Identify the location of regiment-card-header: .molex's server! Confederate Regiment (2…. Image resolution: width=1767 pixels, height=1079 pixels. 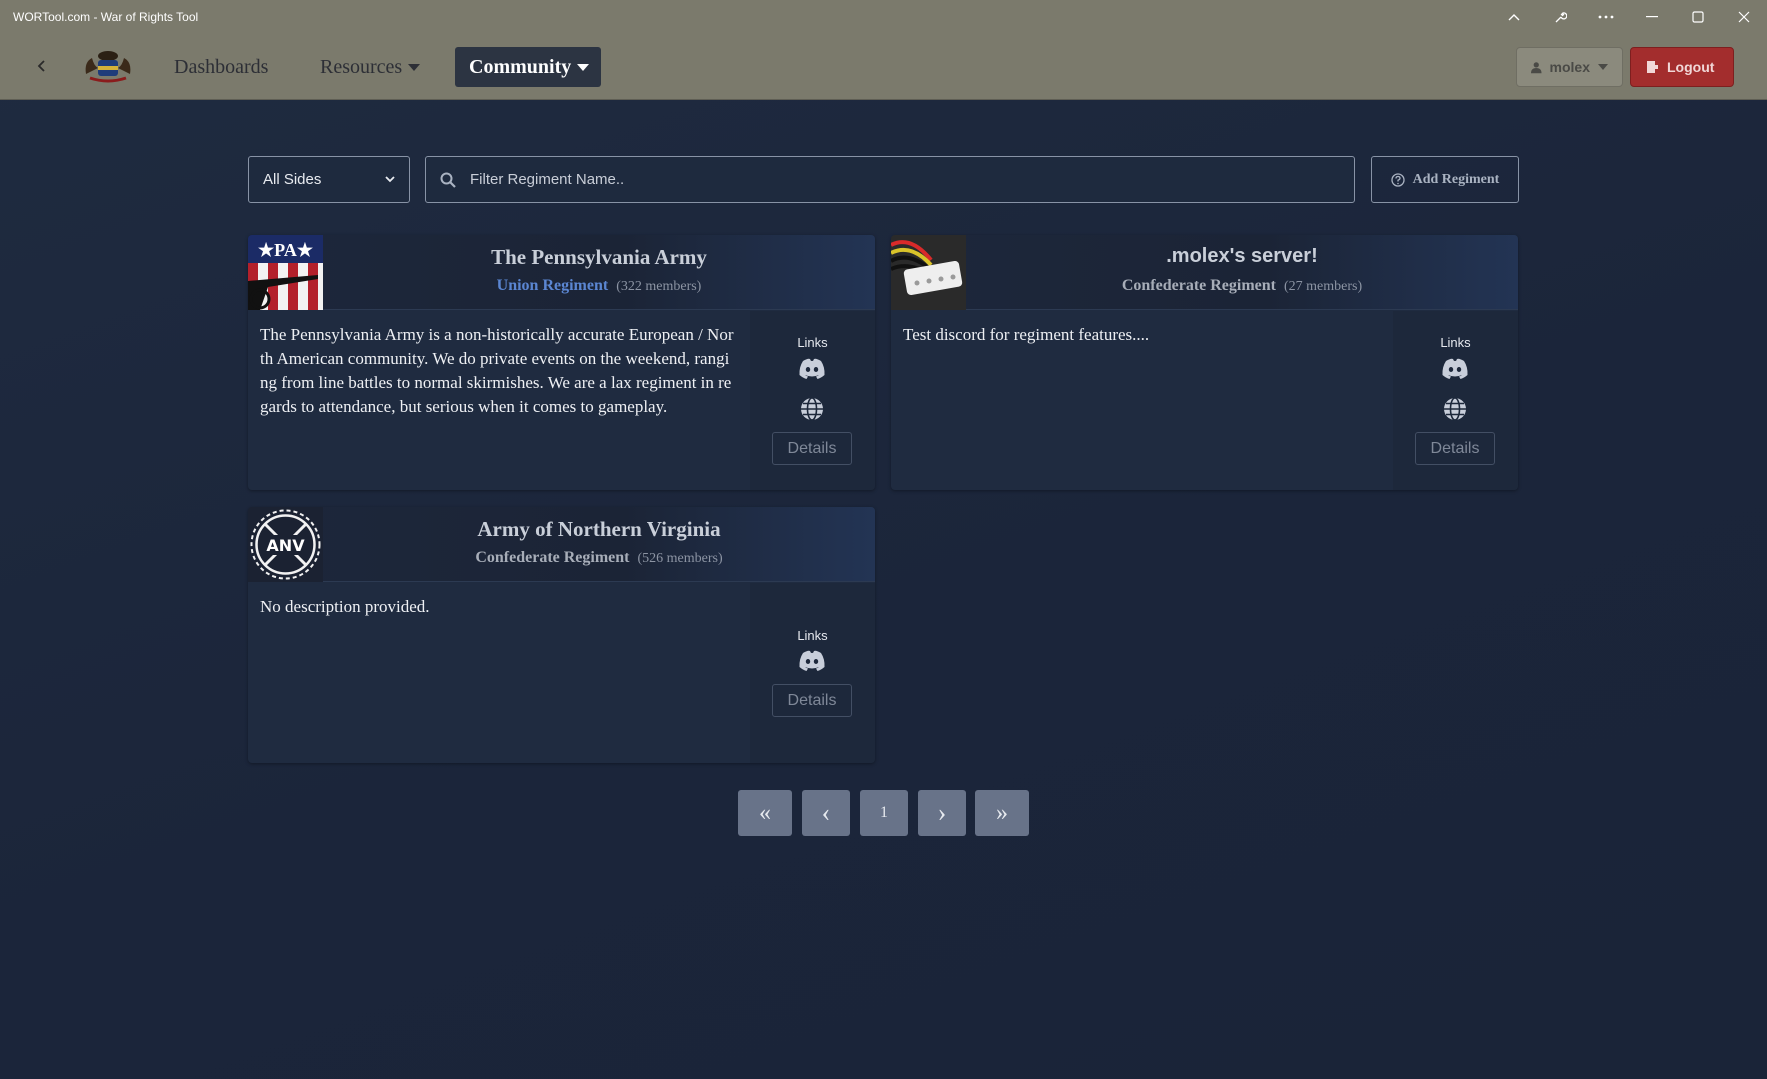
(1204, 272).